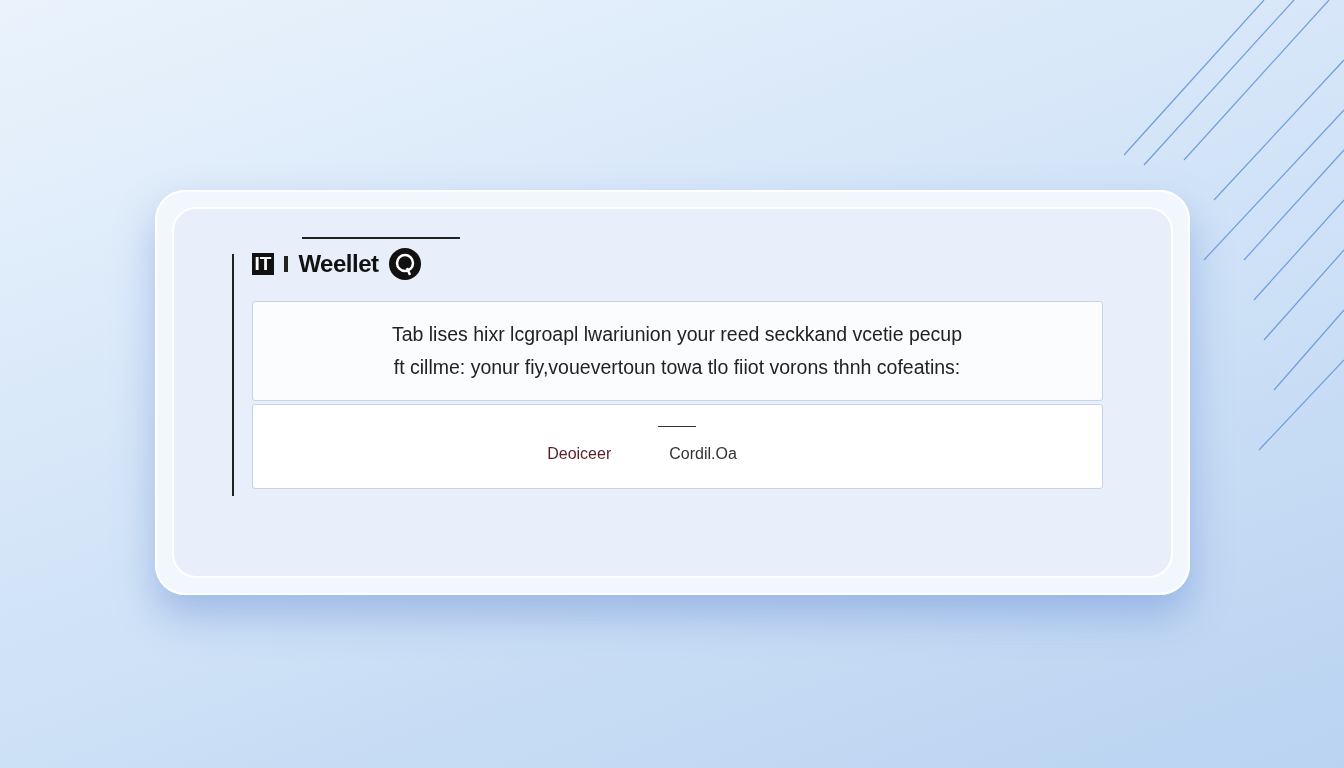 The image size is (1344, 768). What do you see at coordinates (703, 454) in the screenshot?
I see `dialog-button: Cordil.Oa` at bounding box center [703, 454].